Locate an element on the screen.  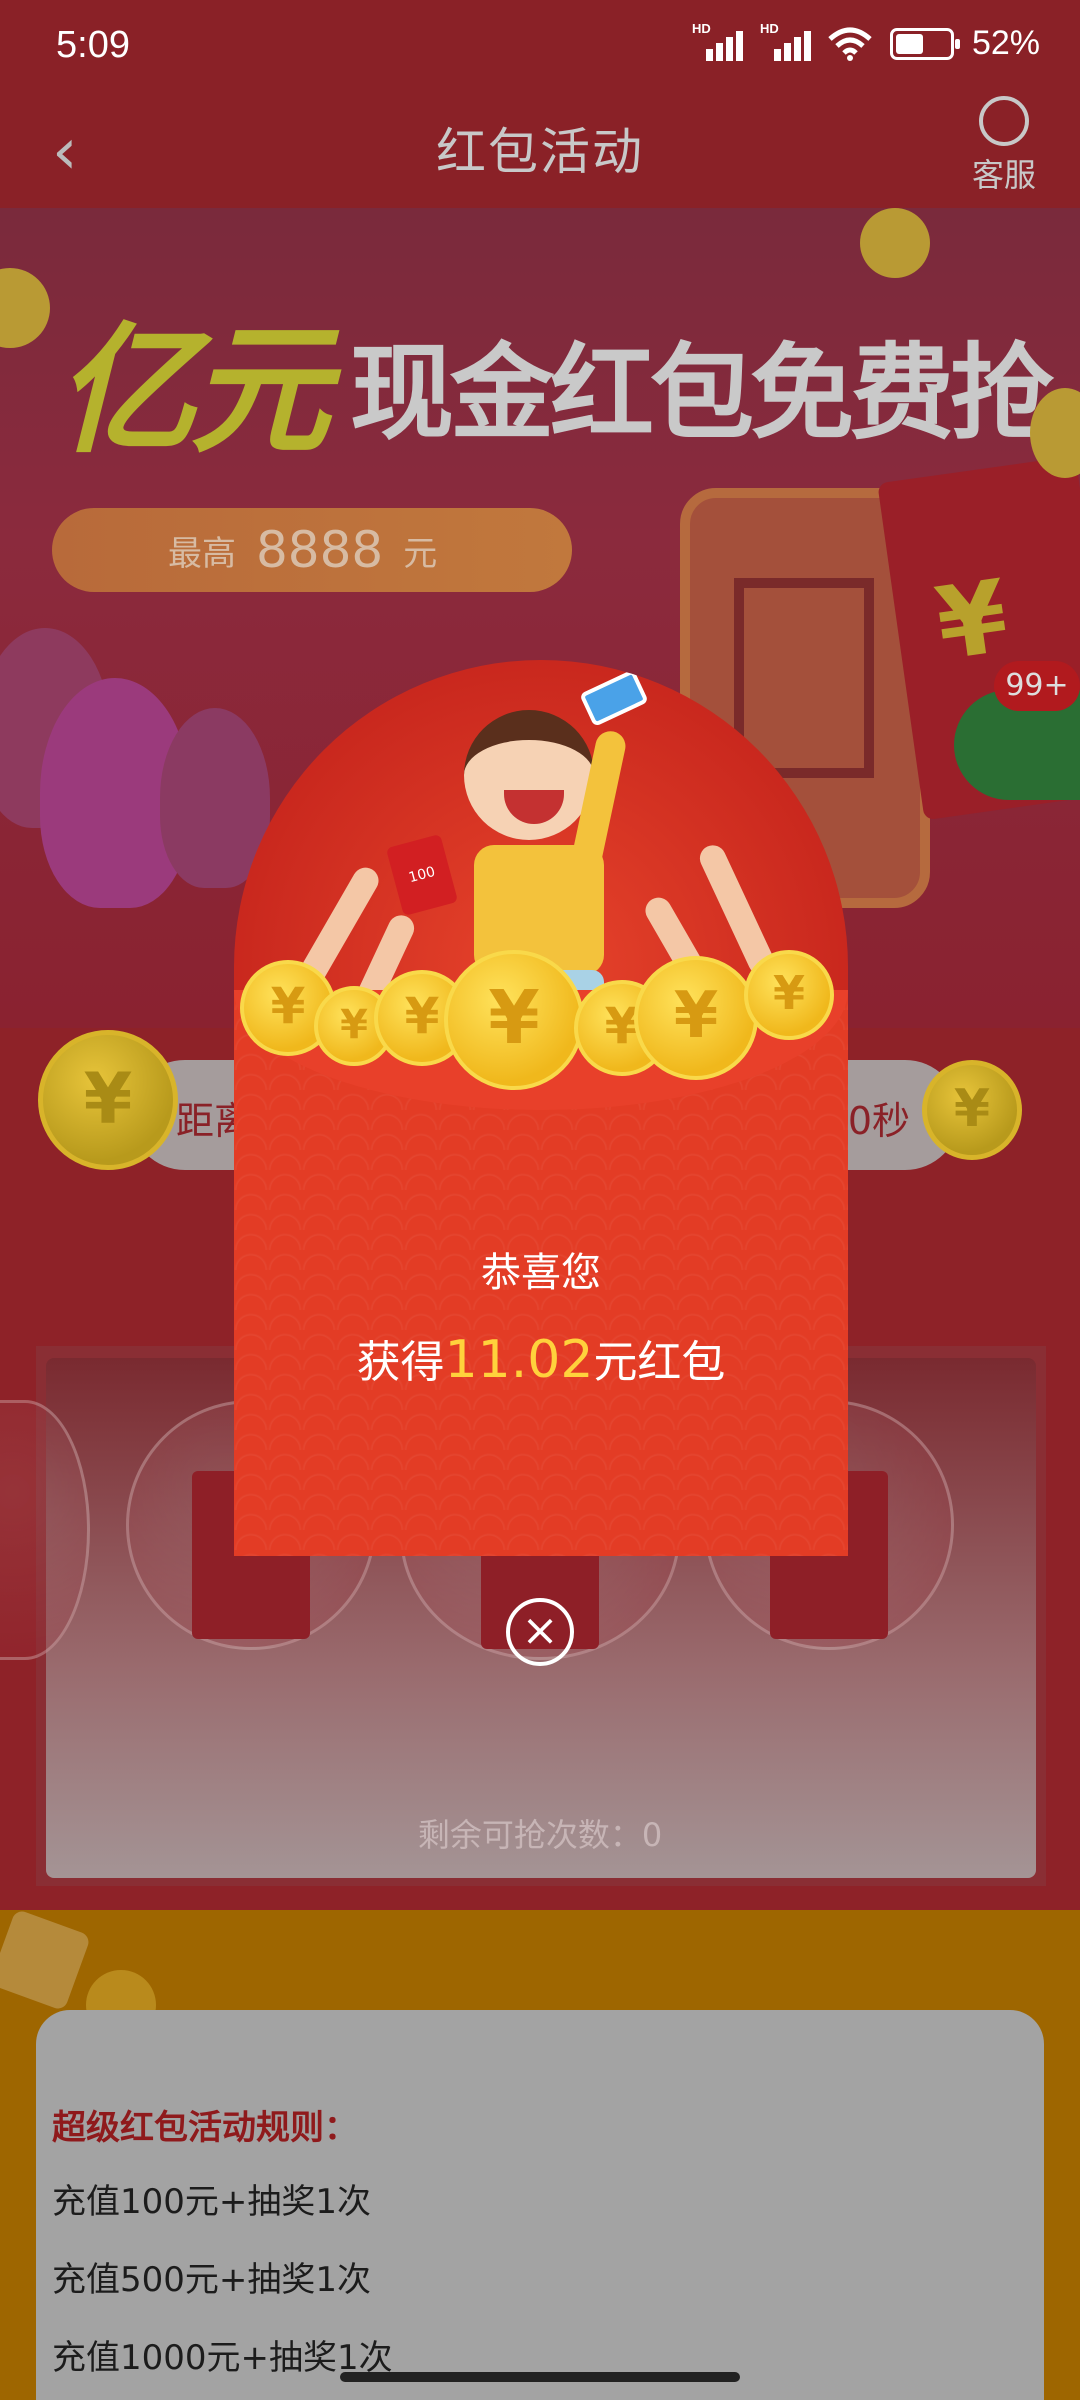
rule-item: 充值100元+抽奖1次 is located at coordinates (212, 2202).